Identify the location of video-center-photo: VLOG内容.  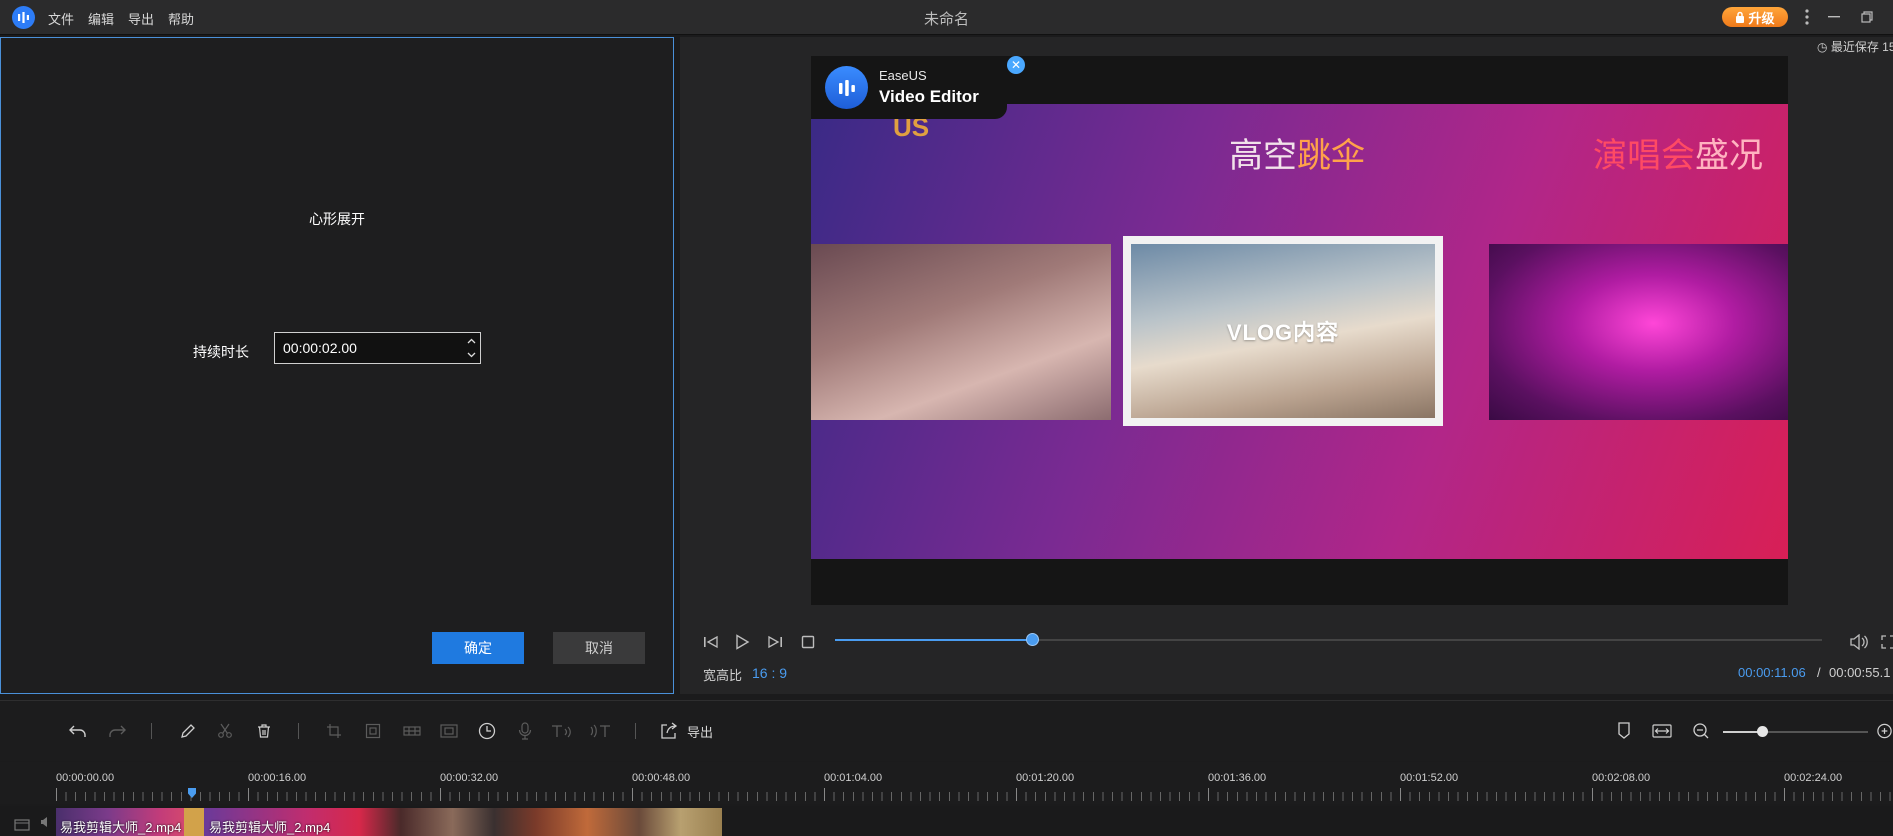
(1283, 331).